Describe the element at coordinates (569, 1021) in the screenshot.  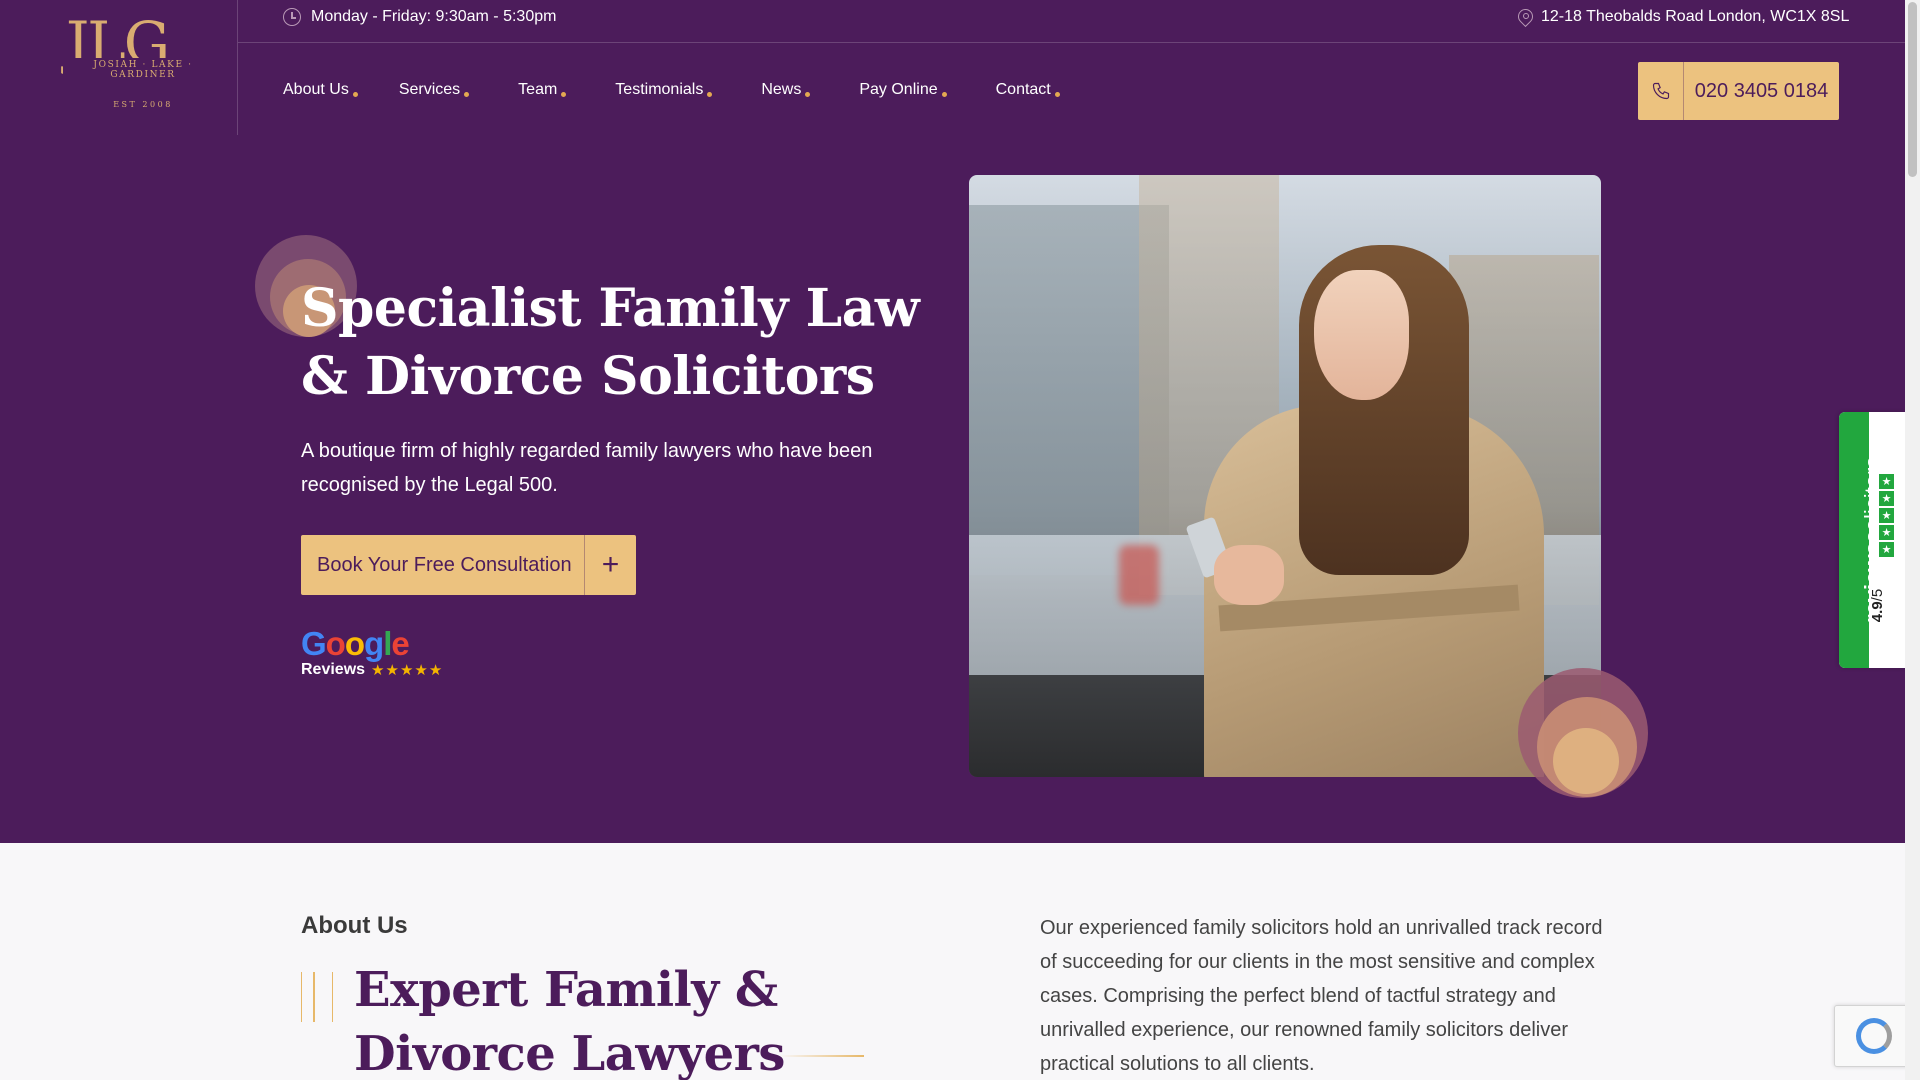
I see `about-title: Expert Family & Divorce Lawyers` at that location.